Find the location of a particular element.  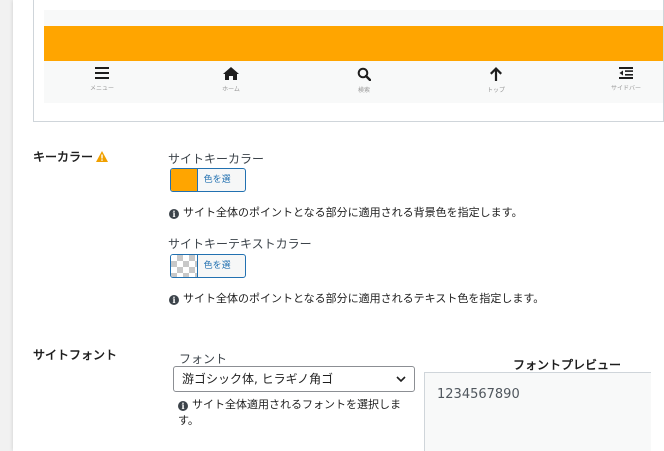

font-select: 游ゴシック体, ヒラギノ角ゴ is located at coordinates (294, 379).